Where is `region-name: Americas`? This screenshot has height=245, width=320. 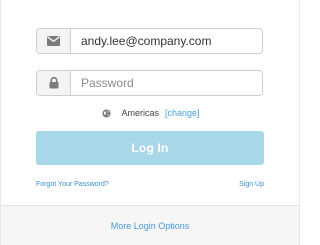 region-name: Americas is located at coordinates (140, 113).